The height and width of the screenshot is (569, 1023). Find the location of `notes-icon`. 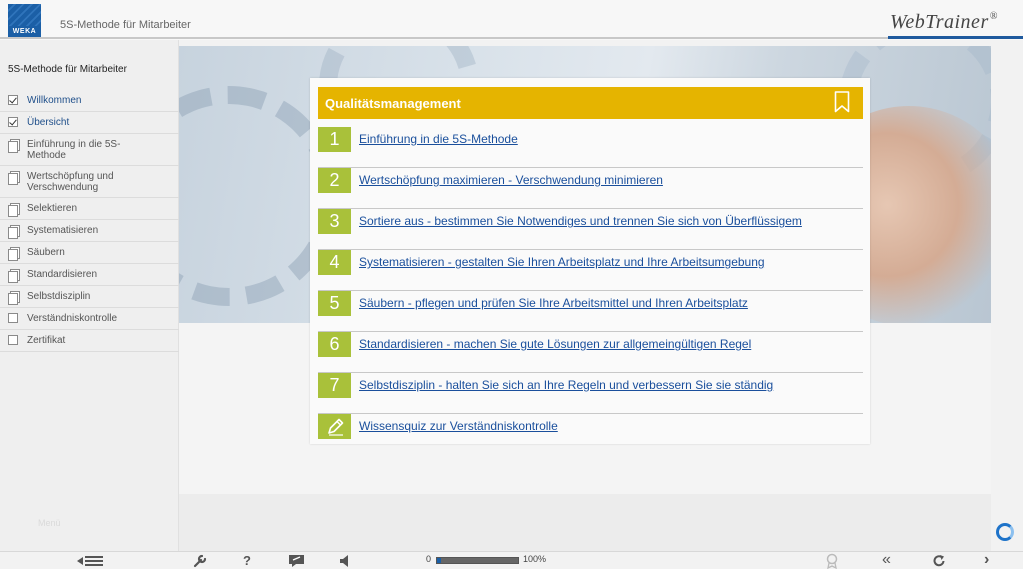

notes-icon is located at coordinates (297, 561).